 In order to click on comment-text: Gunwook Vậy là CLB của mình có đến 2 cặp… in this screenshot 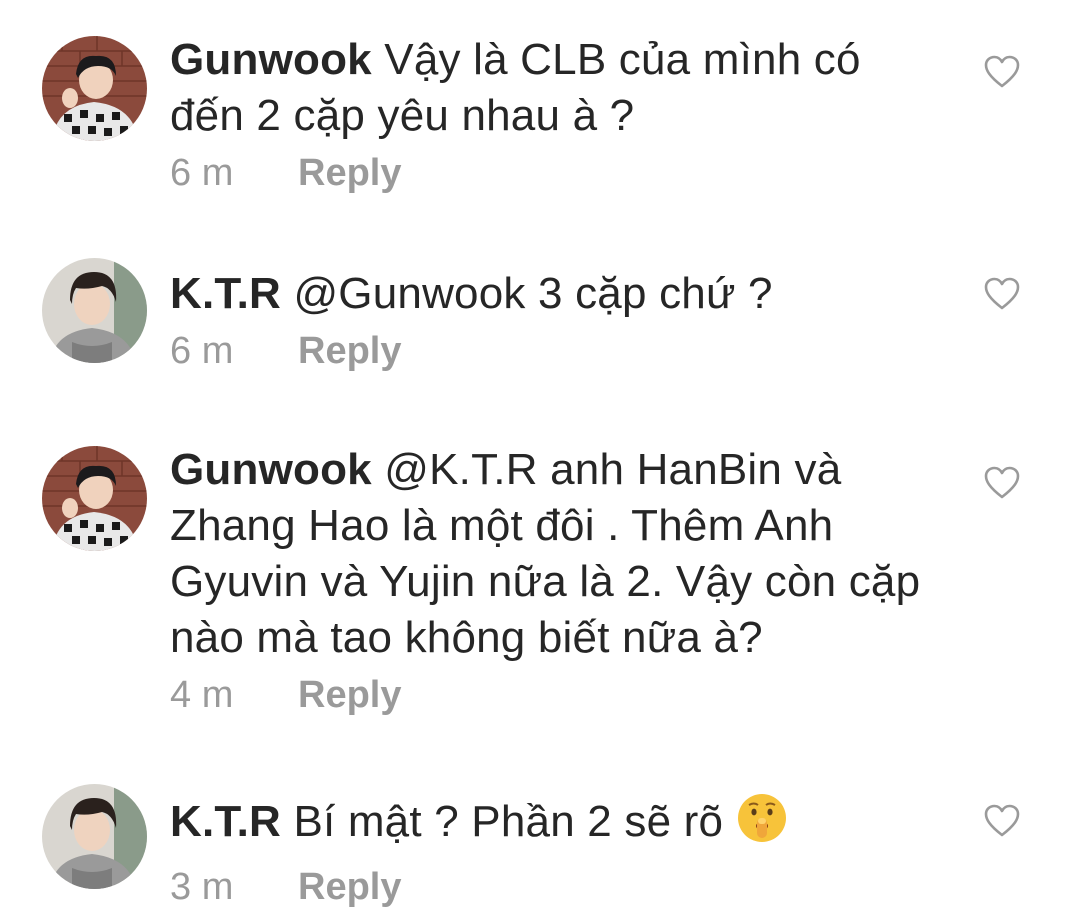, I will do `click(550, 88)`.